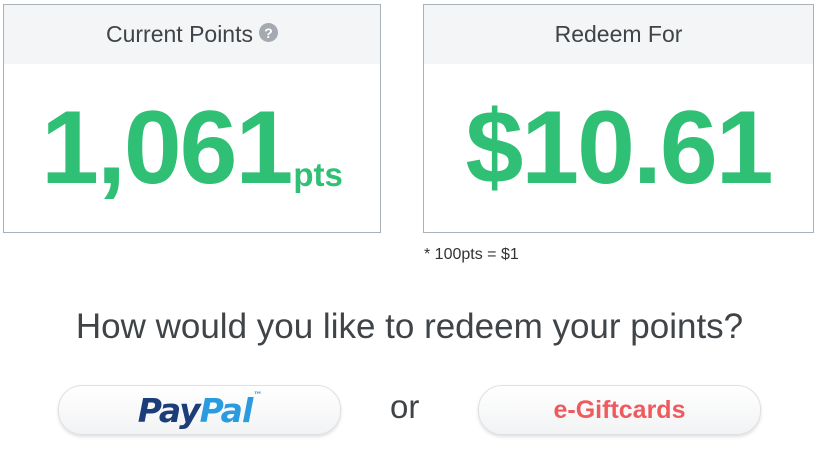  Describe the element at coordinates (169, 410) in the screenshot. I see `paypal-logo-pay: Pay` at that location.